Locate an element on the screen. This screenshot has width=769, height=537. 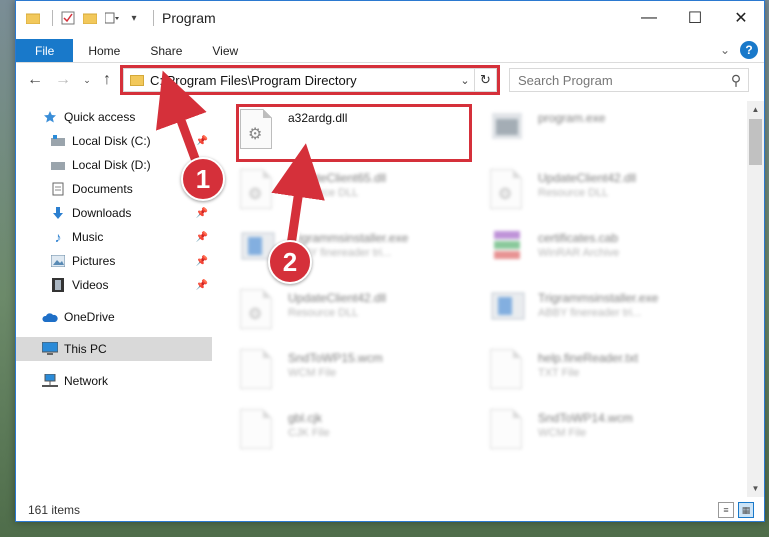
step-1-badge: 1 is located at coordinates (203, 179).